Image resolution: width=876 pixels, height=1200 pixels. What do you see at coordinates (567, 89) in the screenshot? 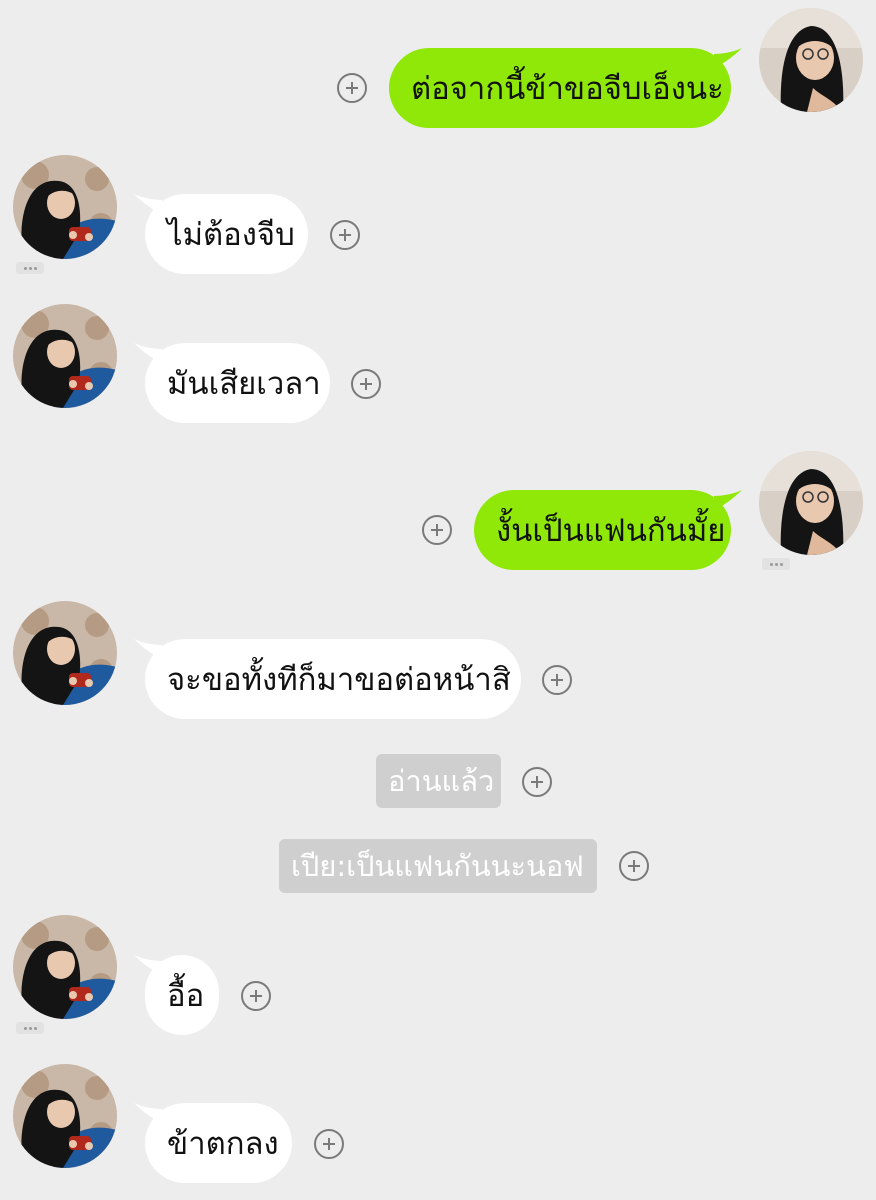
I see `message-text: ต่อจากนี้ข้าขอจีบเอ็งนะ` at bounding box center [567, 89].